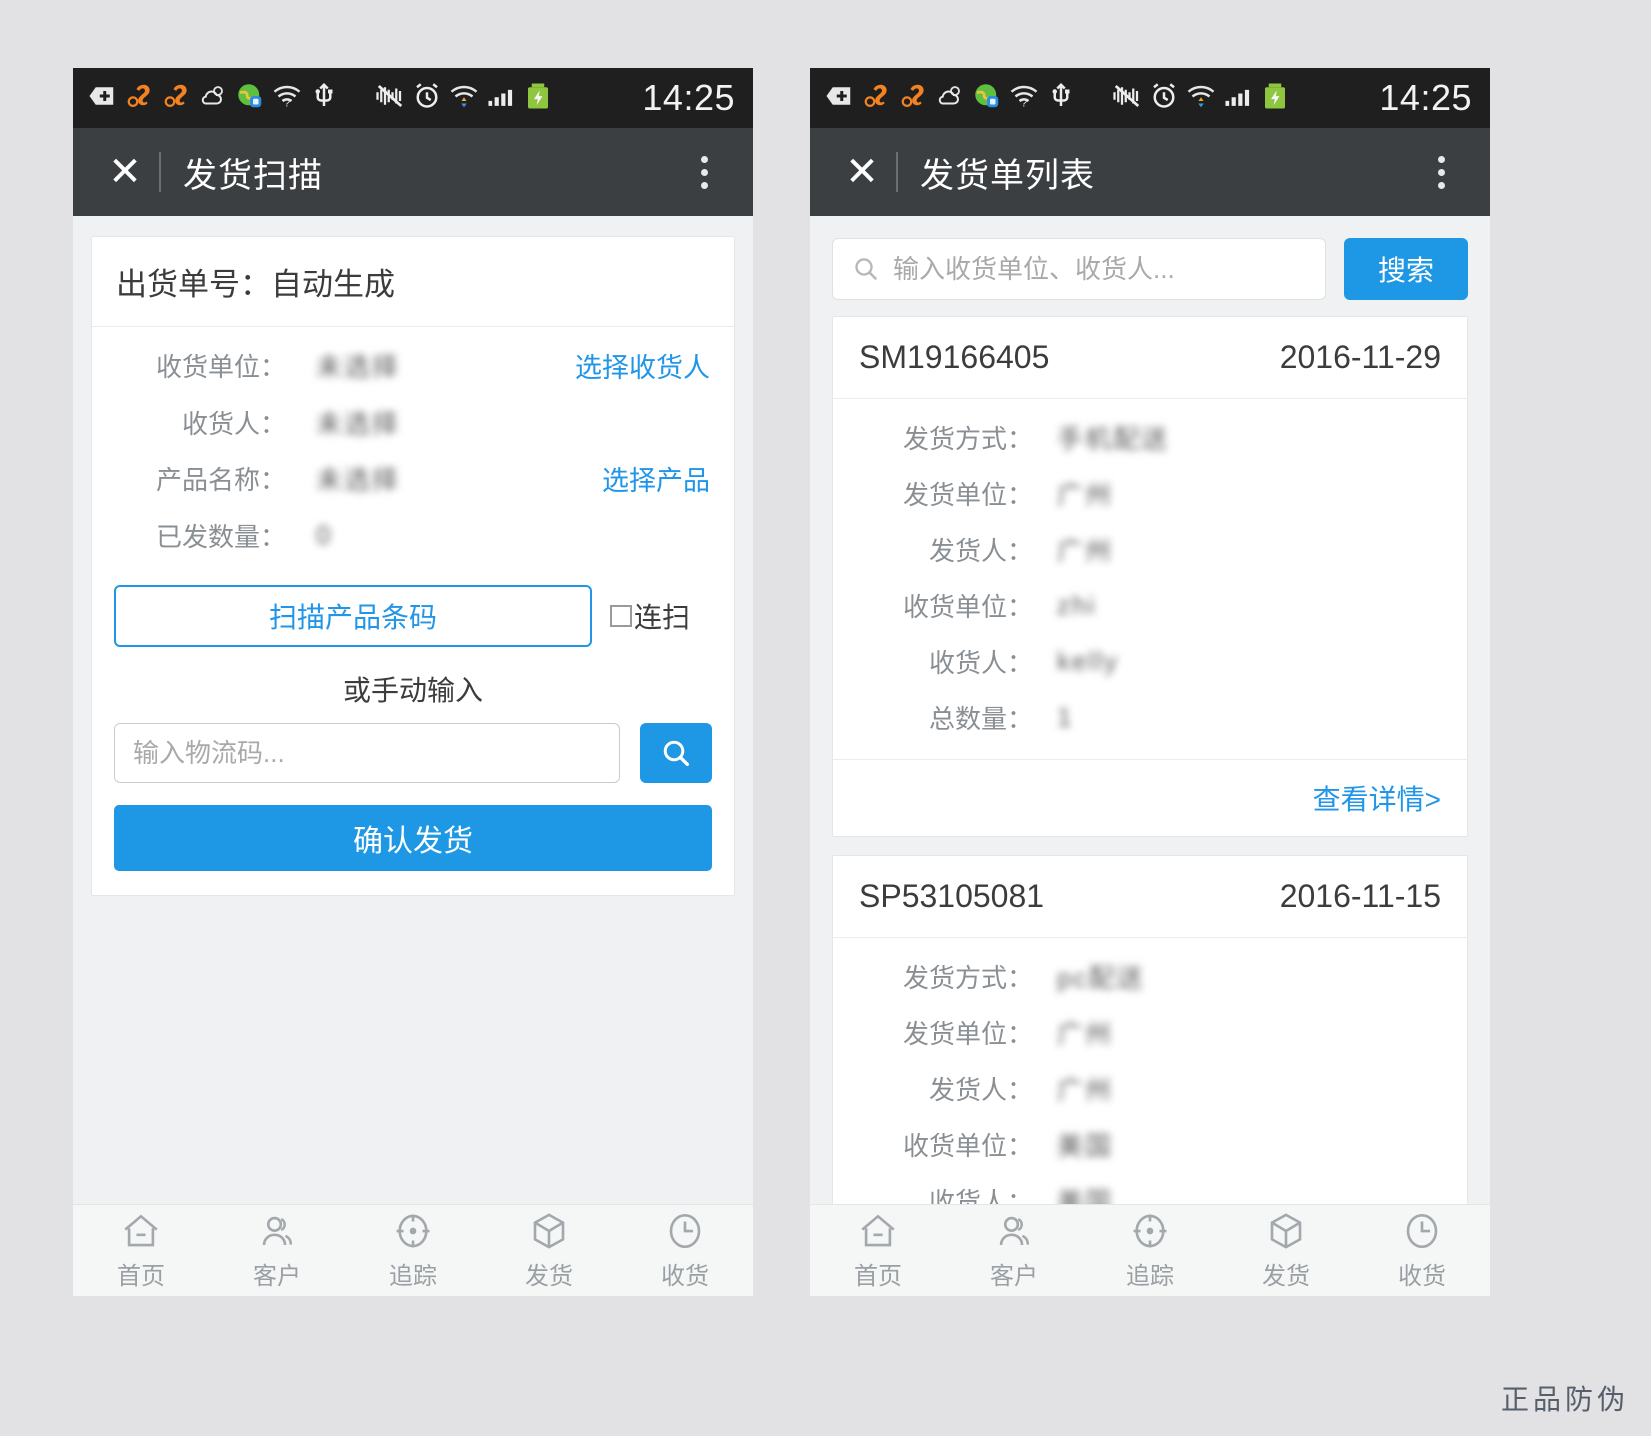  Describe the element at coordinates (1150, 797) in the screenshot. I see `card-footer: 查看详情>` at that location.